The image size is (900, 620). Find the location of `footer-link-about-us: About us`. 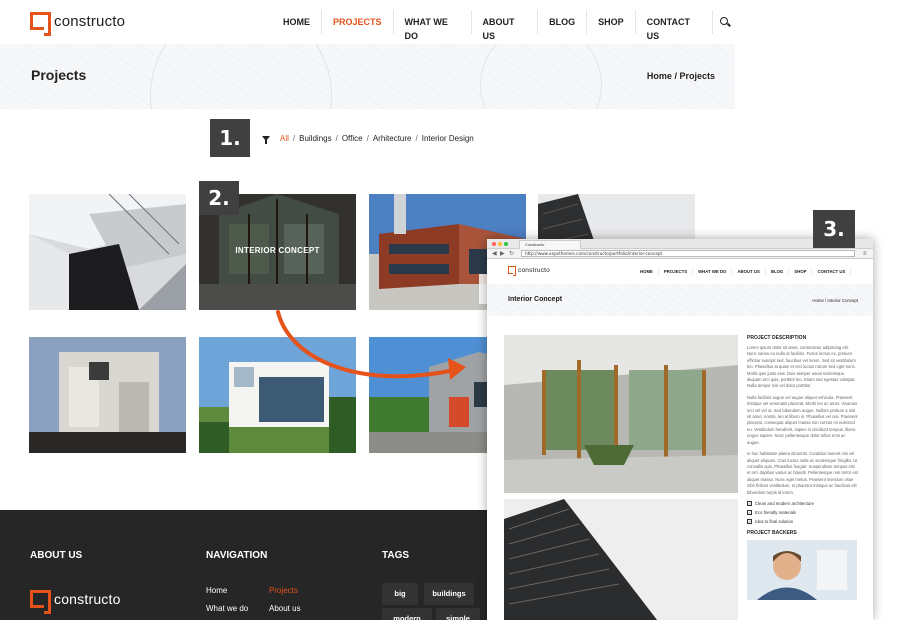

footer-link-about-us: About us is located at coordinates (285, 608).